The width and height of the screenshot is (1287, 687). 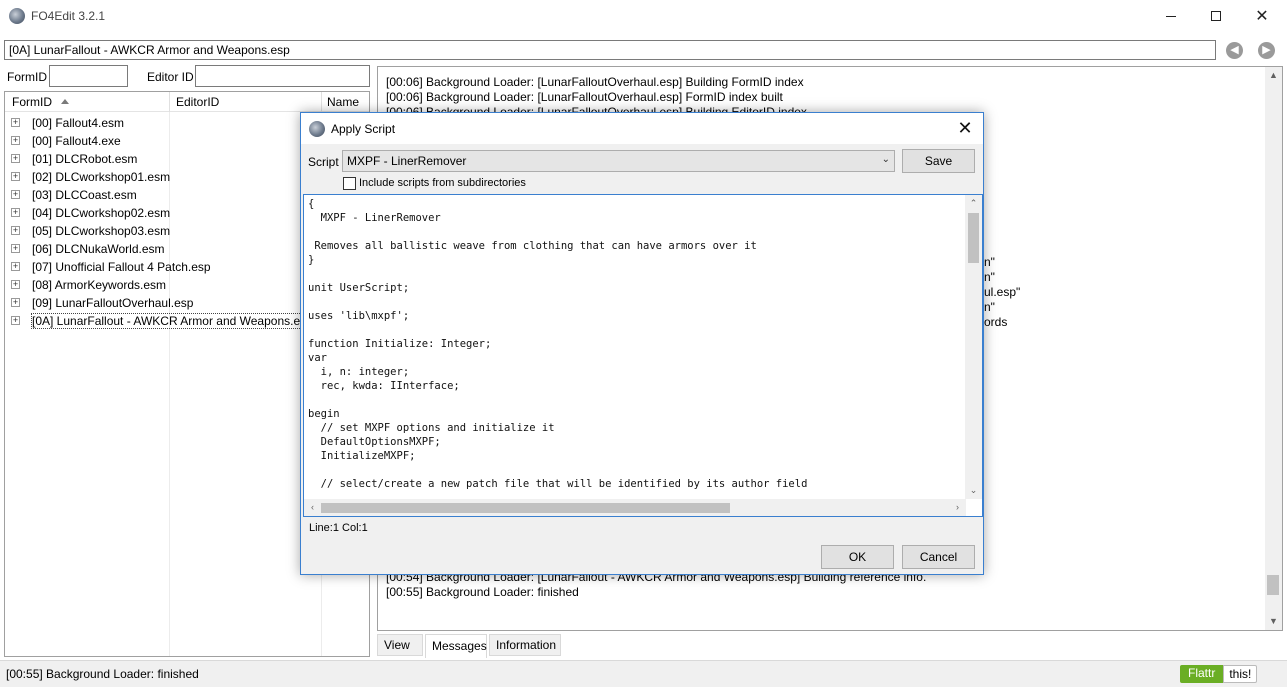 I want to click on cursor-position: Line:1 Col:1, so click(x=338, y=528).